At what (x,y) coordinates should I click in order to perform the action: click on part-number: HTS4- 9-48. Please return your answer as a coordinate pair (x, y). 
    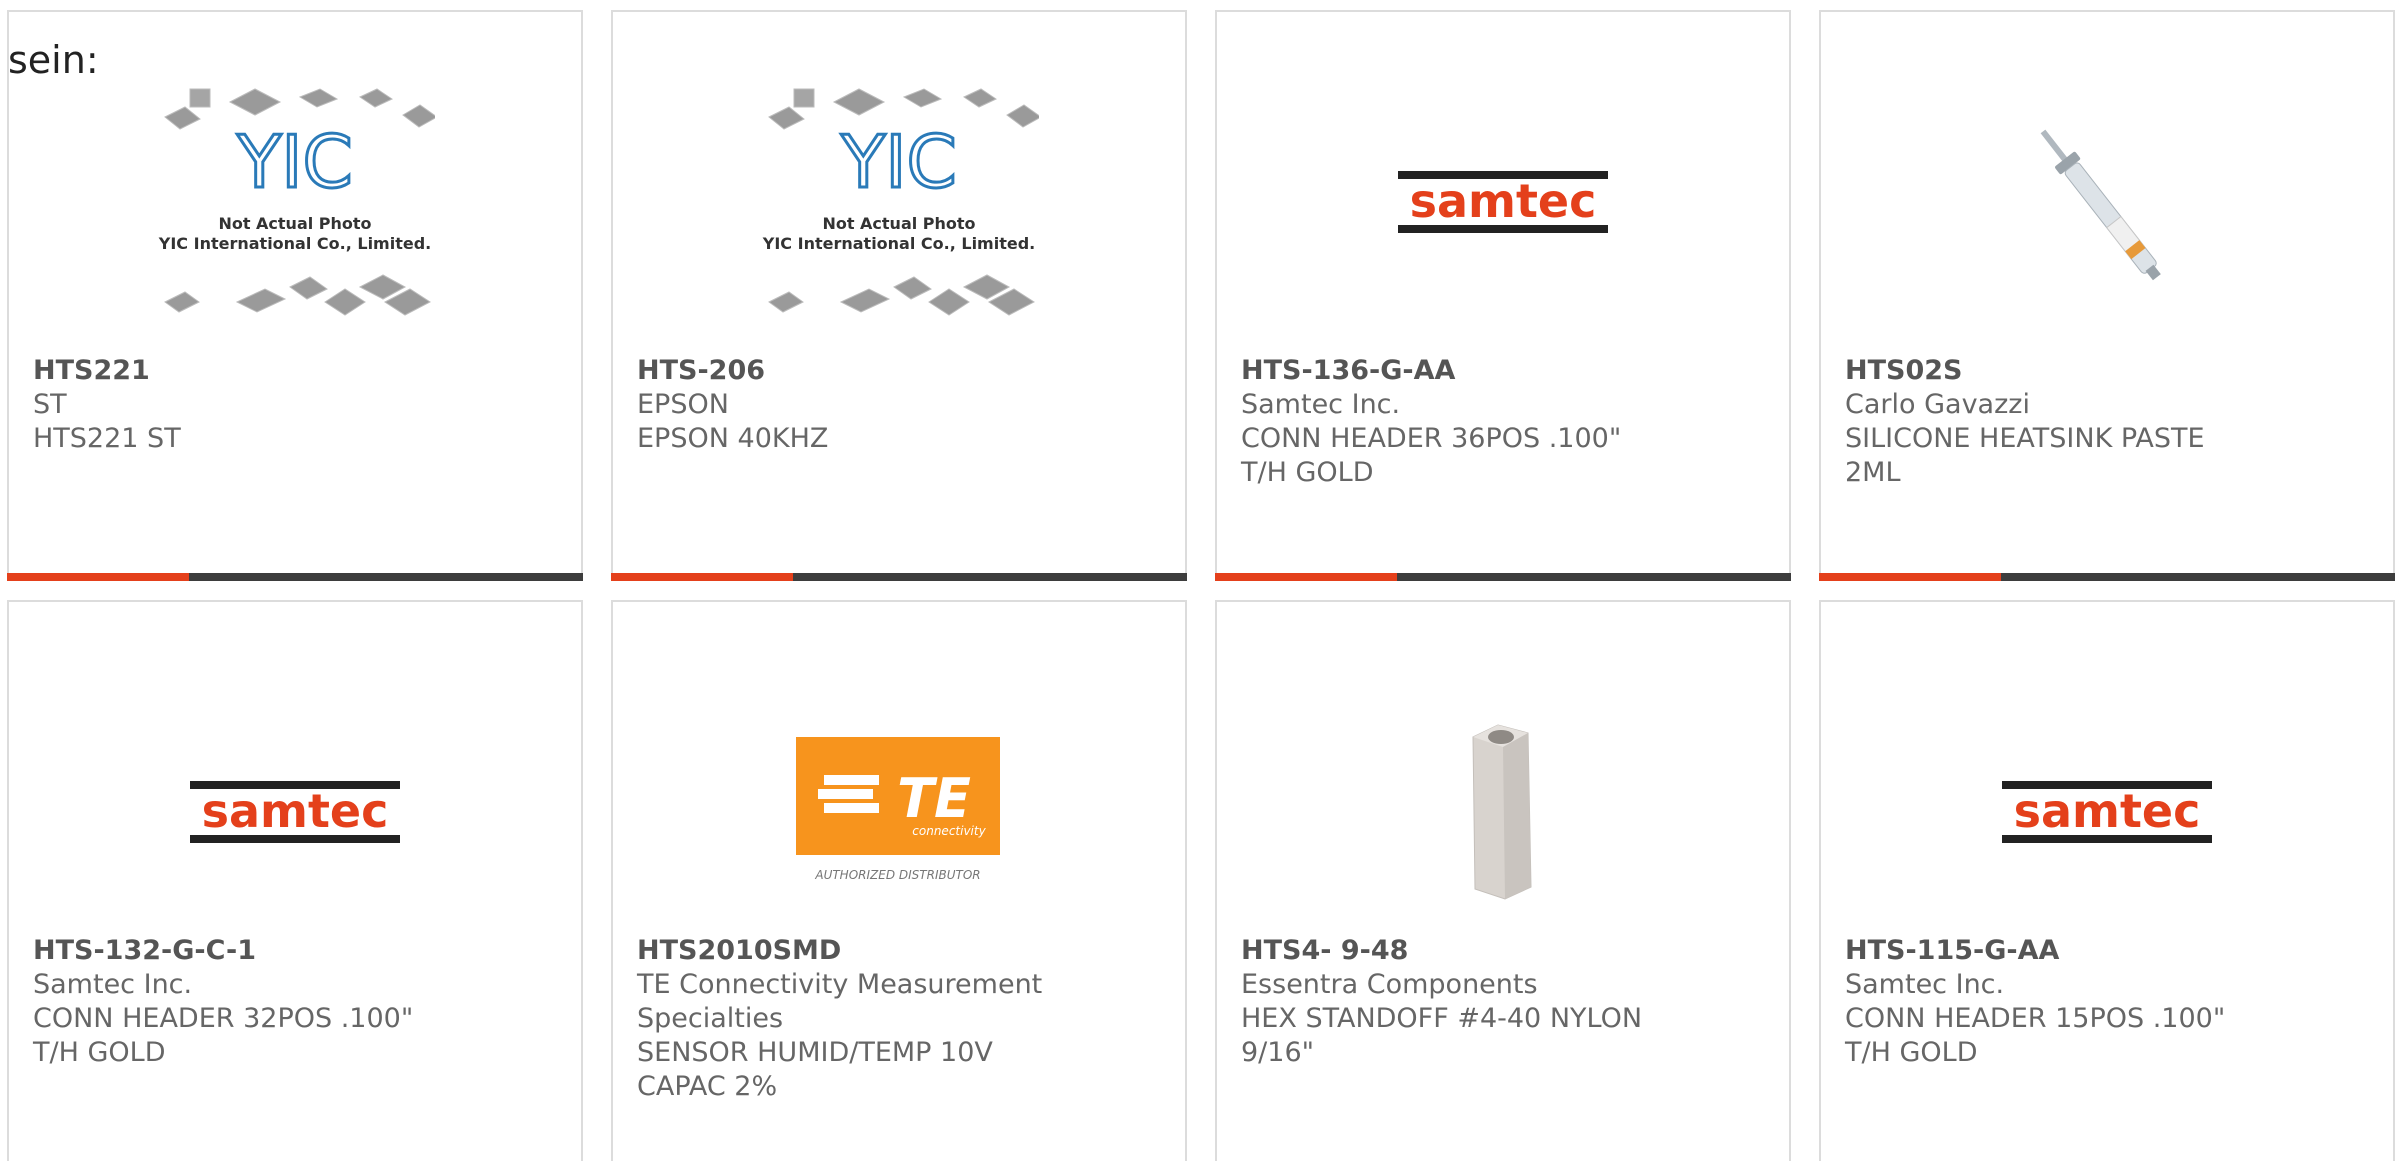
    Looking at the image, I should click on (1503, 951).